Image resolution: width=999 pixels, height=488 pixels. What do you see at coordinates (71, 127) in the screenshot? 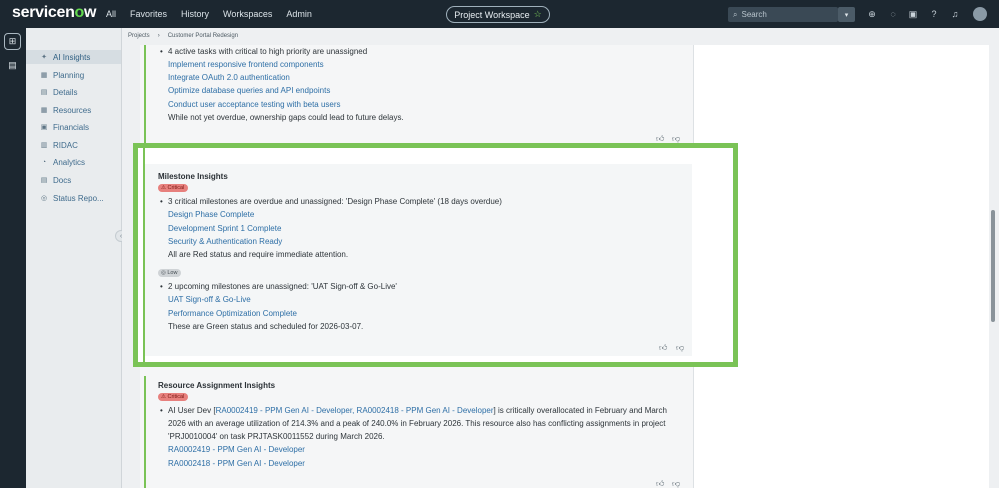
I see `sidebar-item-label: Financials` at bounding box center [71, 127].